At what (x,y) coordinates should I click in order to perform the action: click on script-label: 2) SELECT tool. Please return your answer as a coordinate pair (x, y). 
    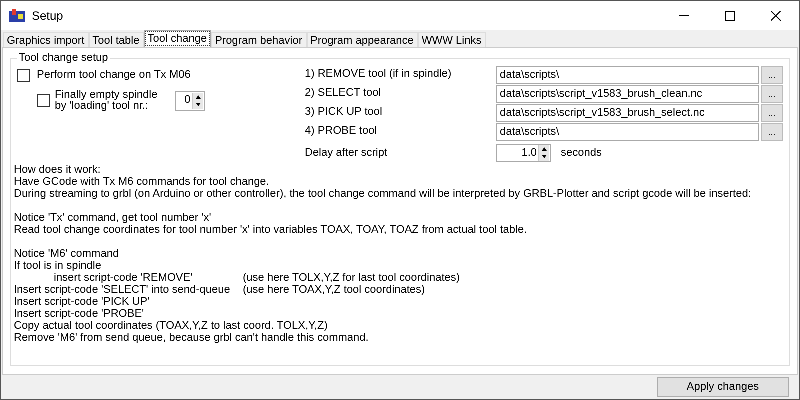
    Looking at the image, I should click on (343, 94).